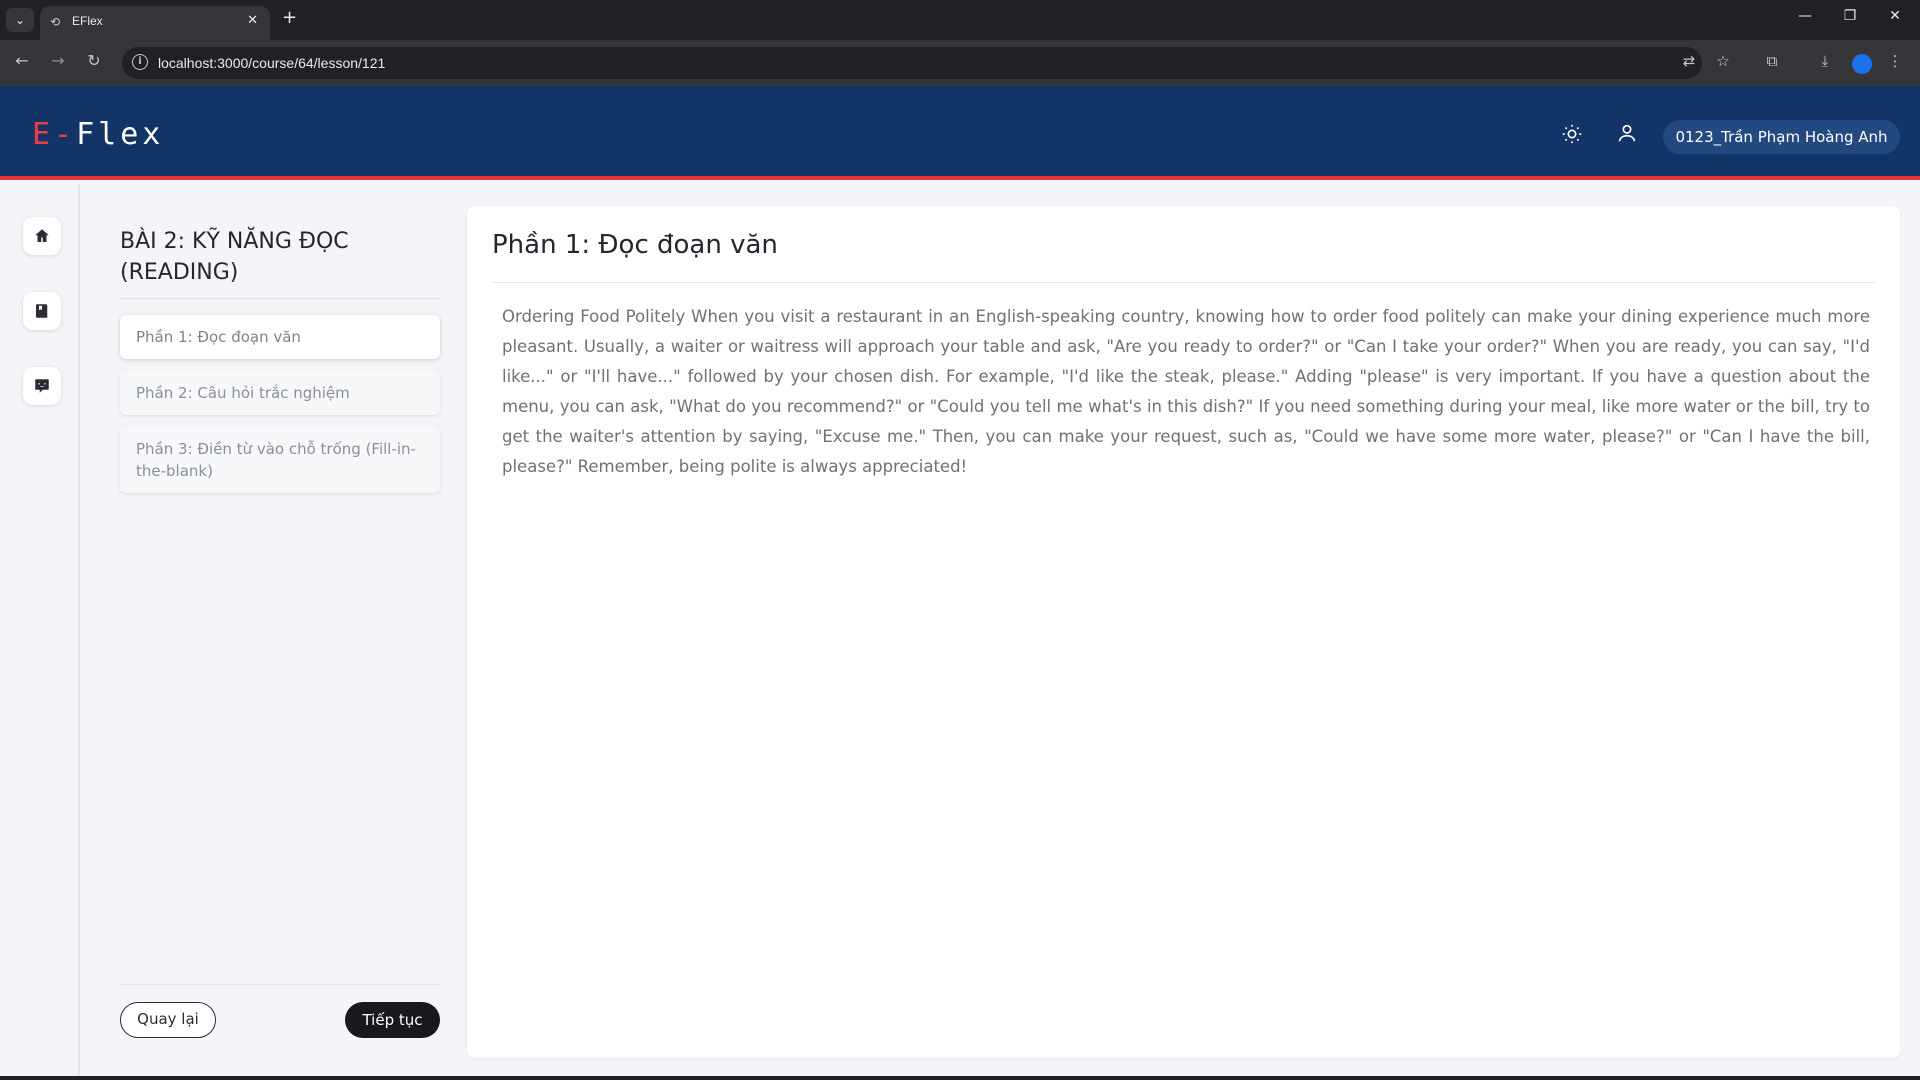 This screenshot has width=1920, height=1080. What do you see at coordinates (392, 1020) in the screenshot?
I see `continue-button: Tiếp tục` at bounding box center [392, 1020].